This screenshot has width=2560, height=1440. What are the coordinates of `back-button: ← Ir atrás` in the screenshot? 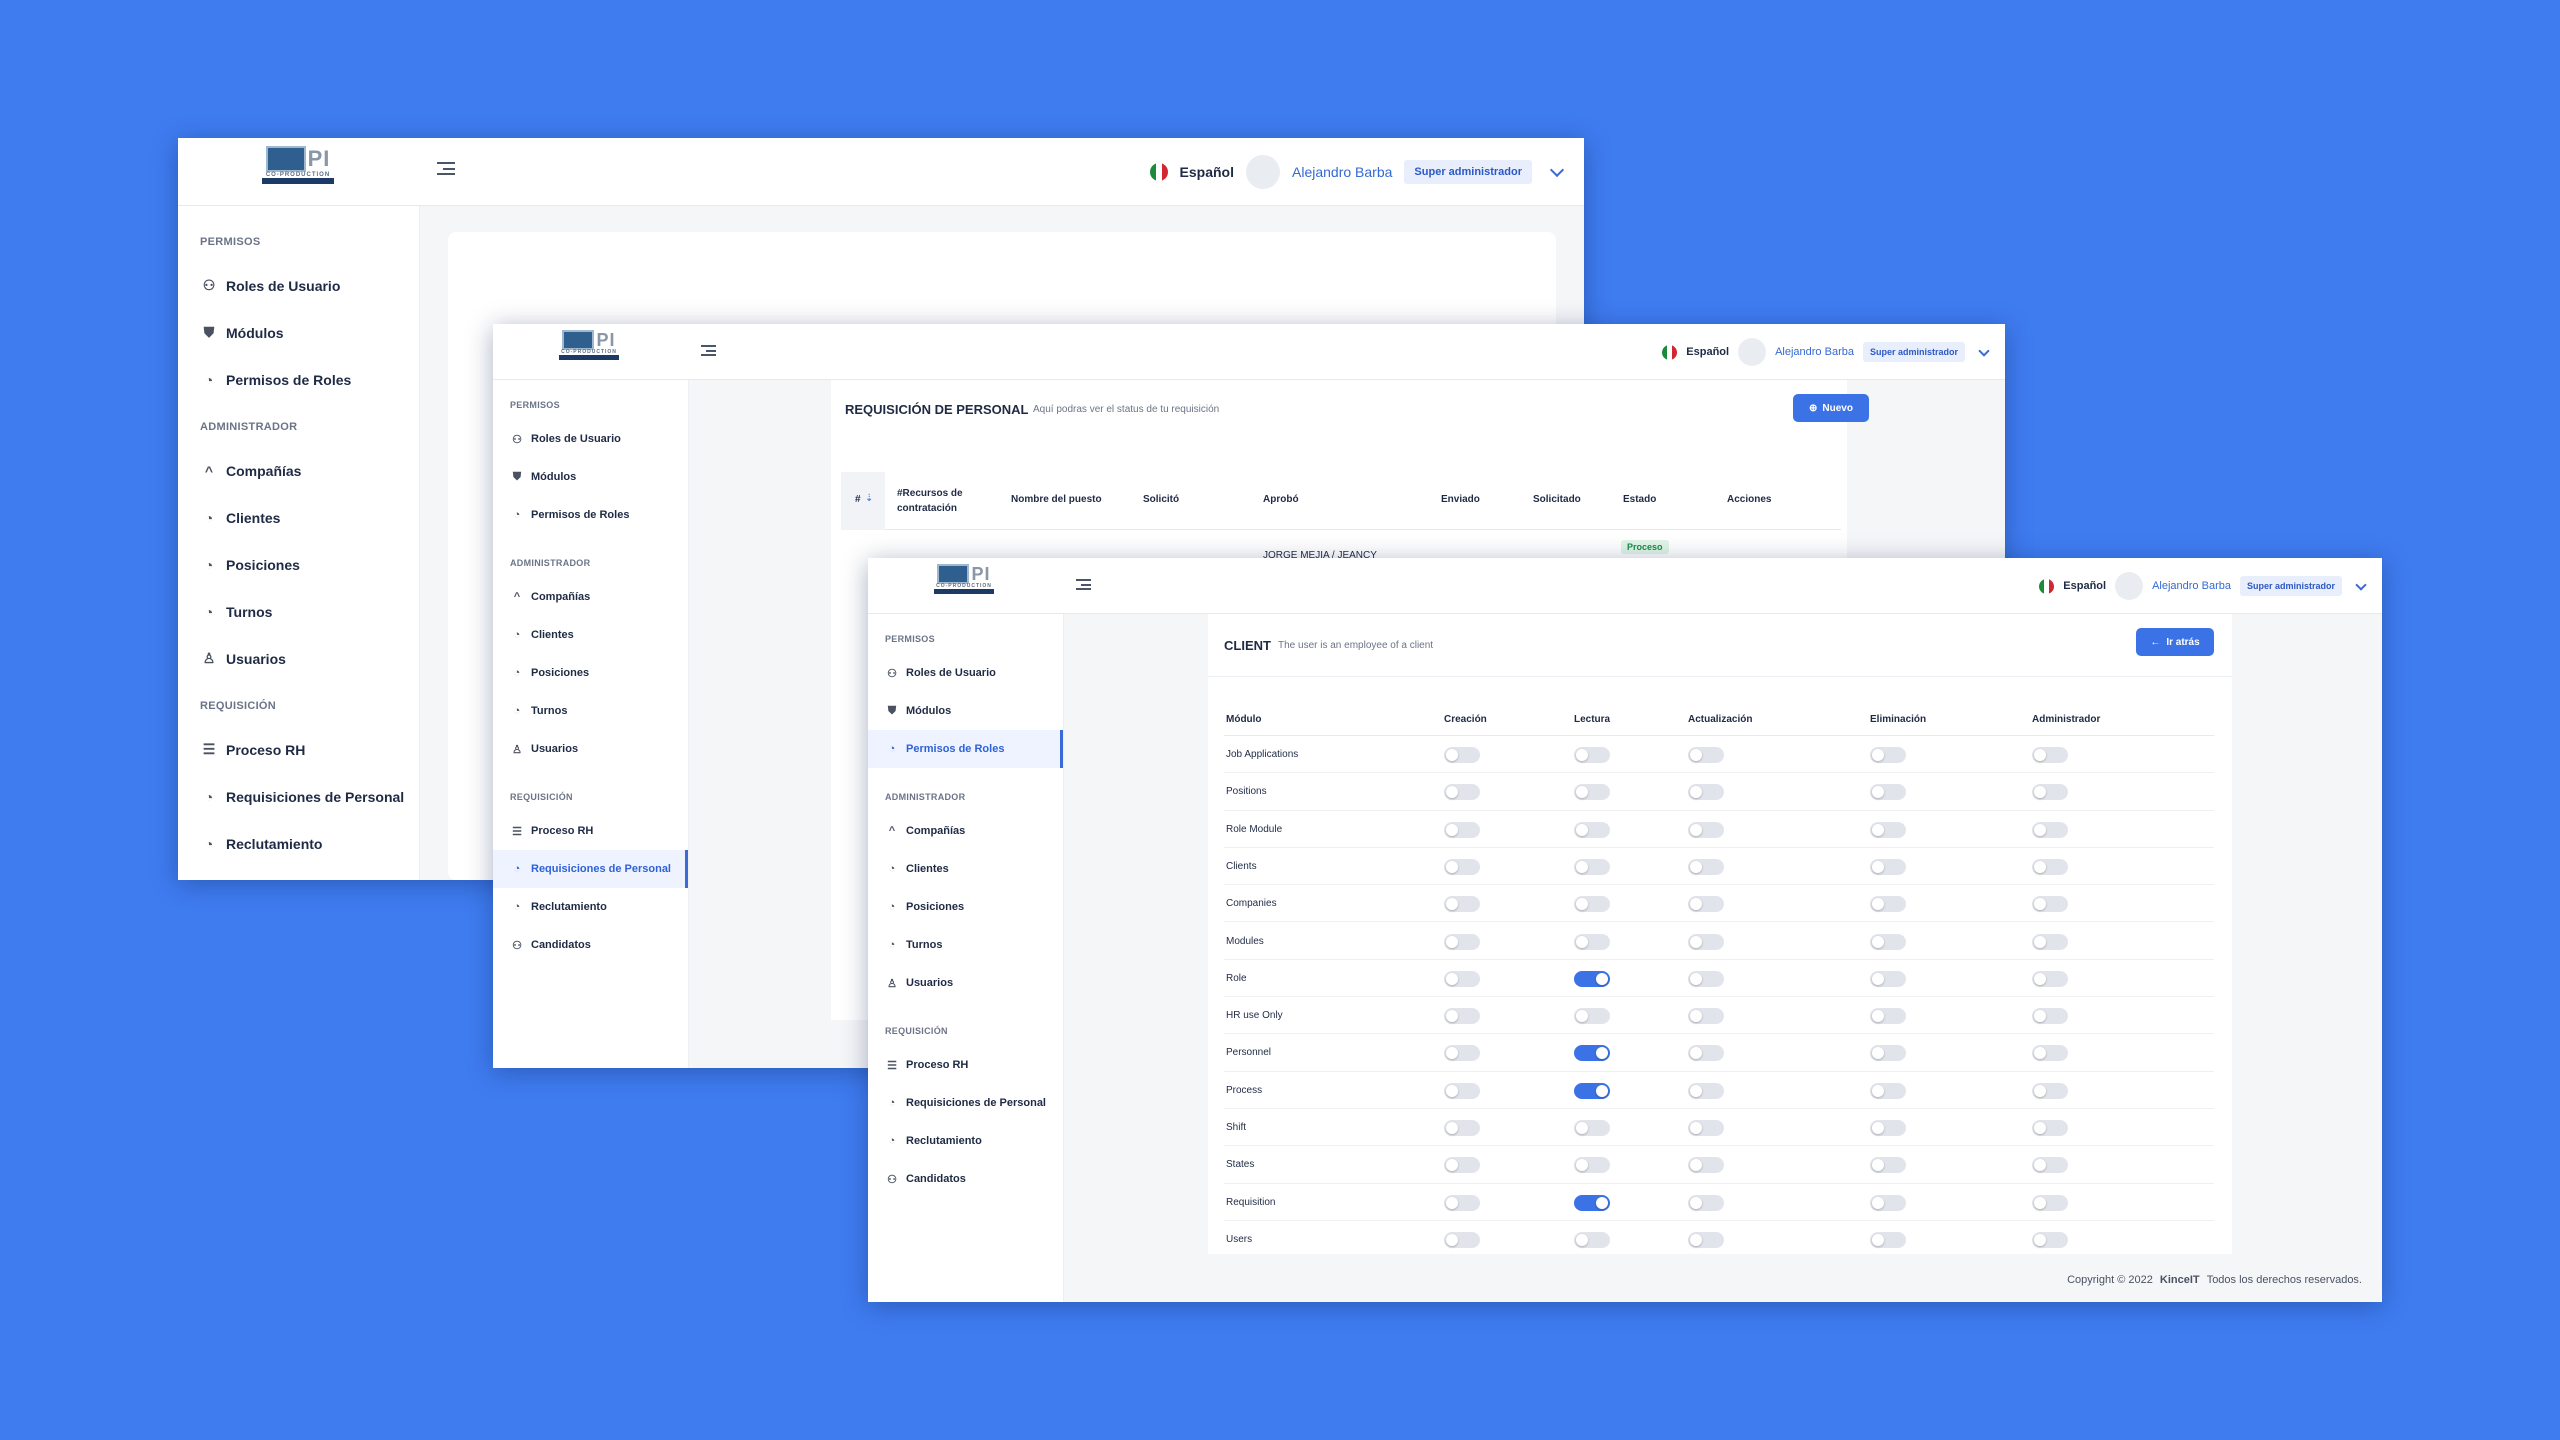 It's located at (2175, 642).